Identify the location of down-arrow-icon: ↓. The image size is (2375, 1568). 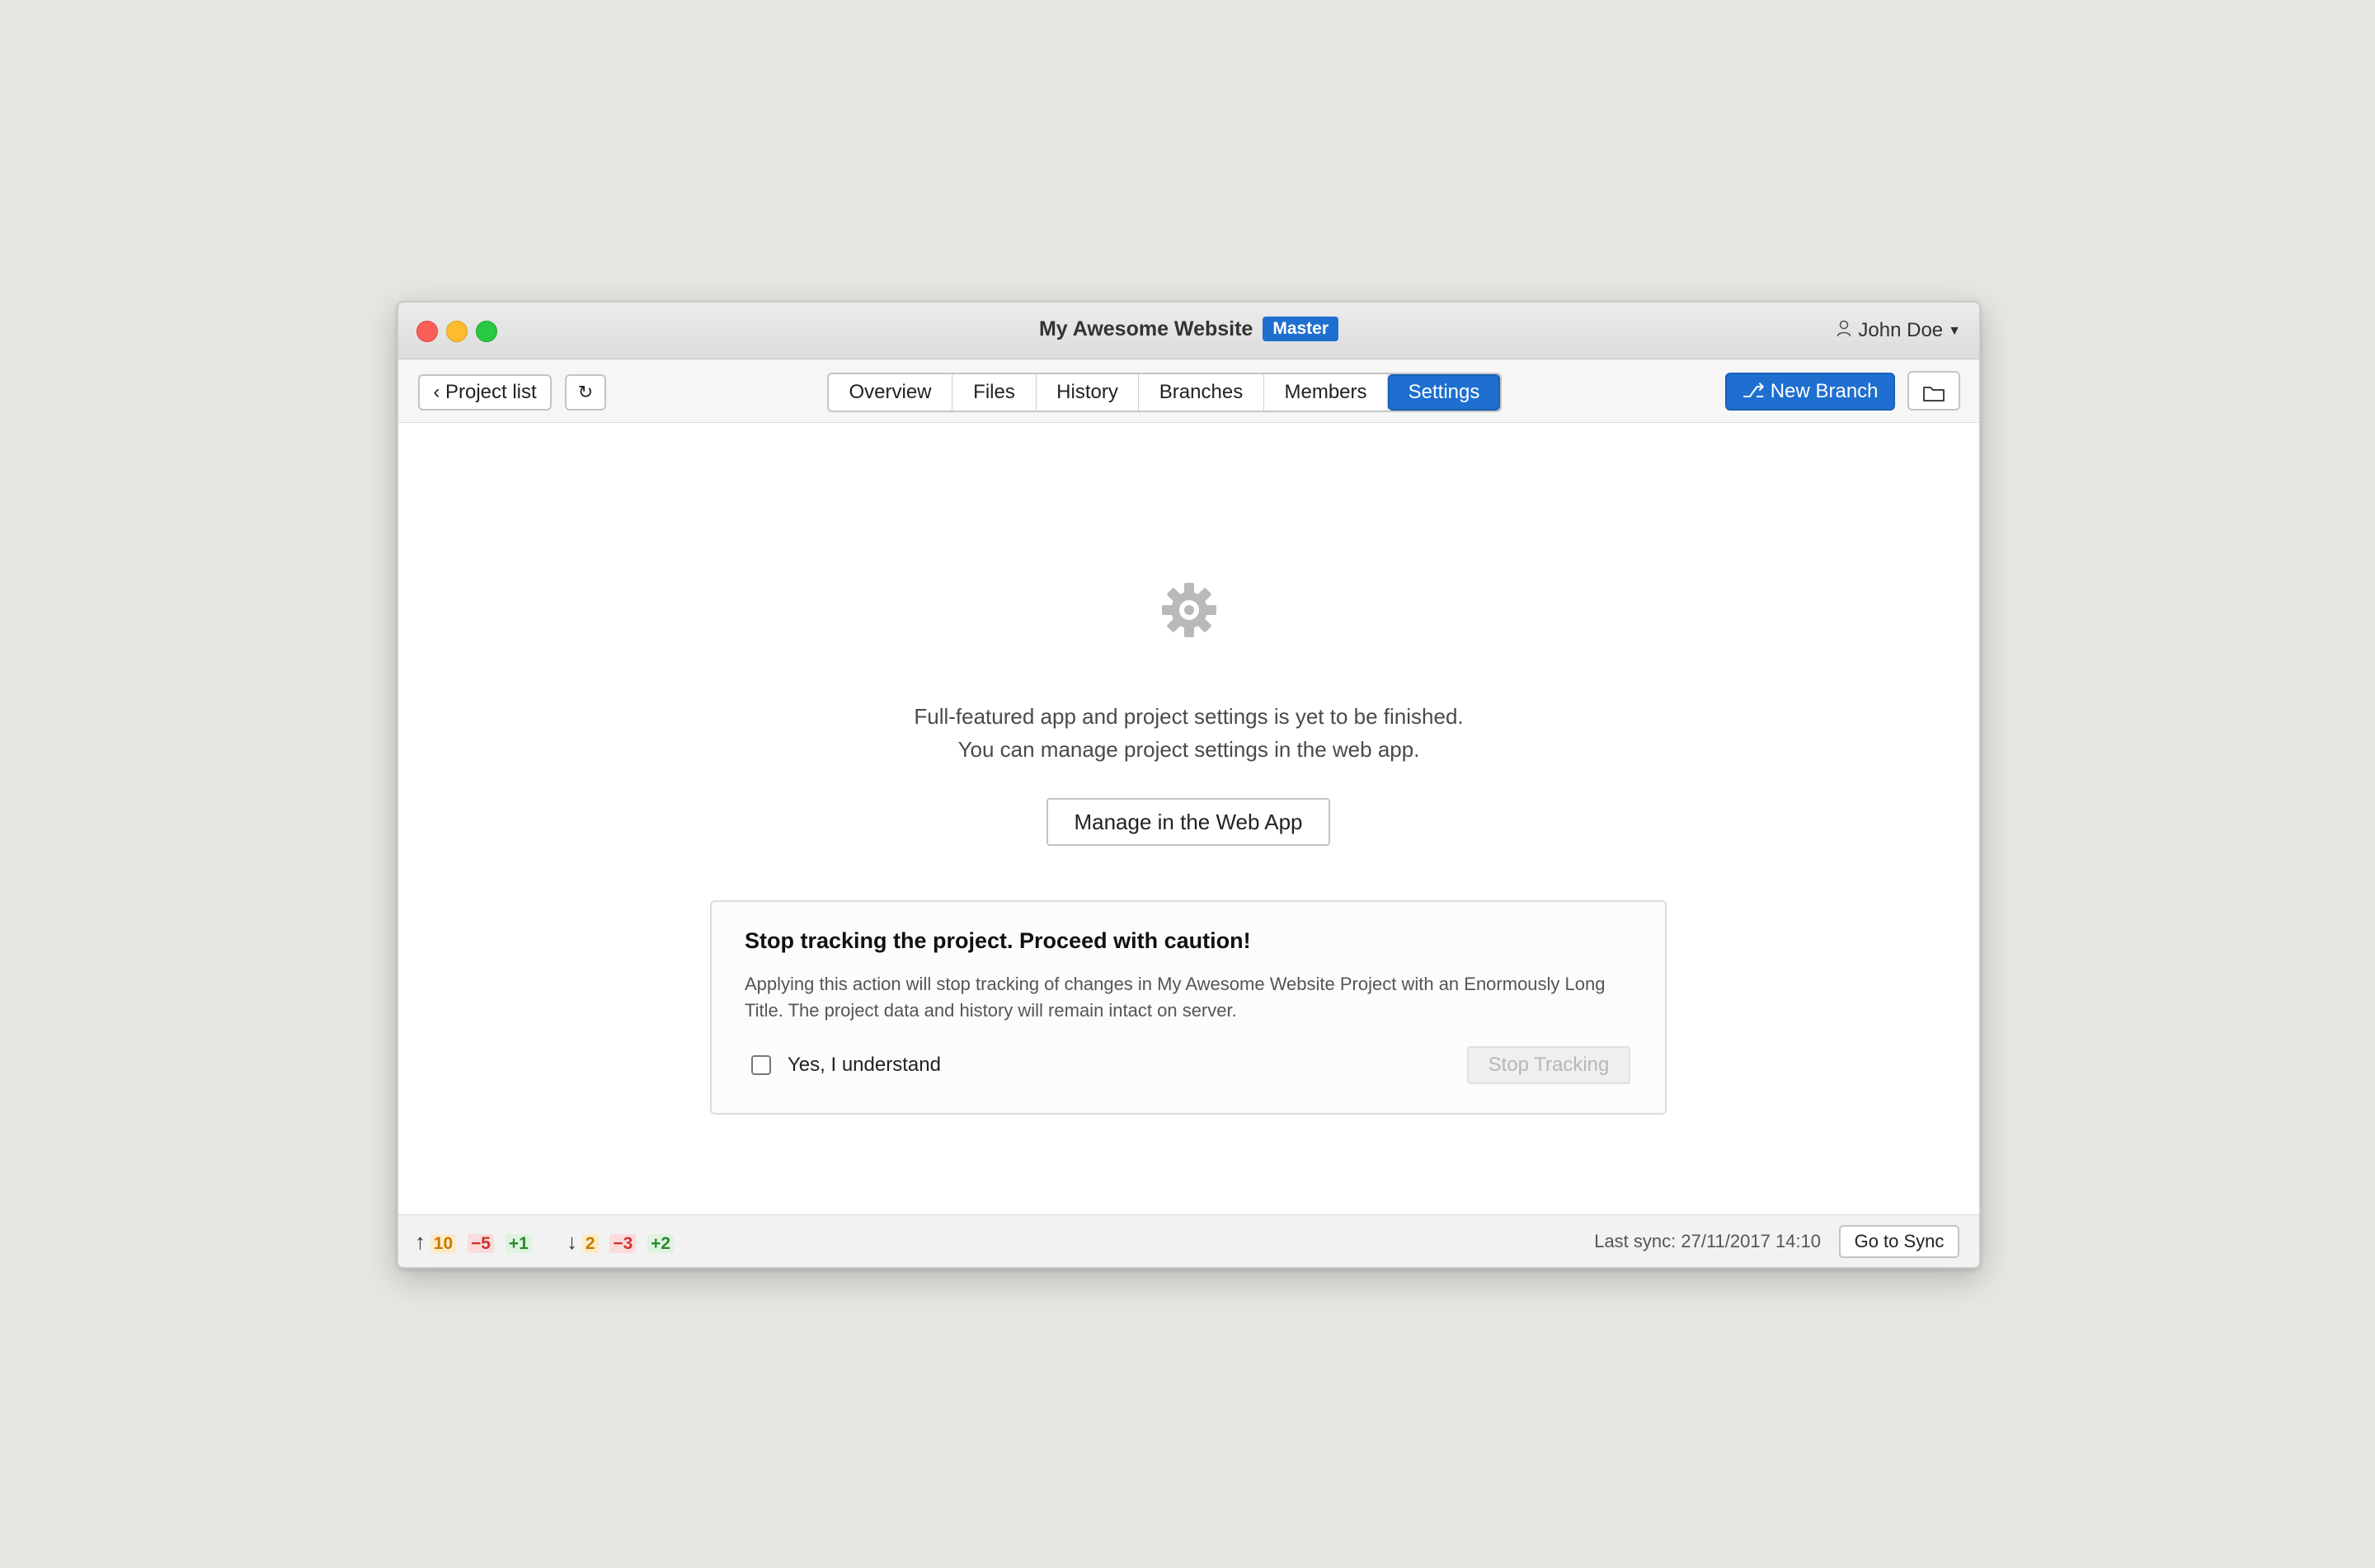
(572, 1241).